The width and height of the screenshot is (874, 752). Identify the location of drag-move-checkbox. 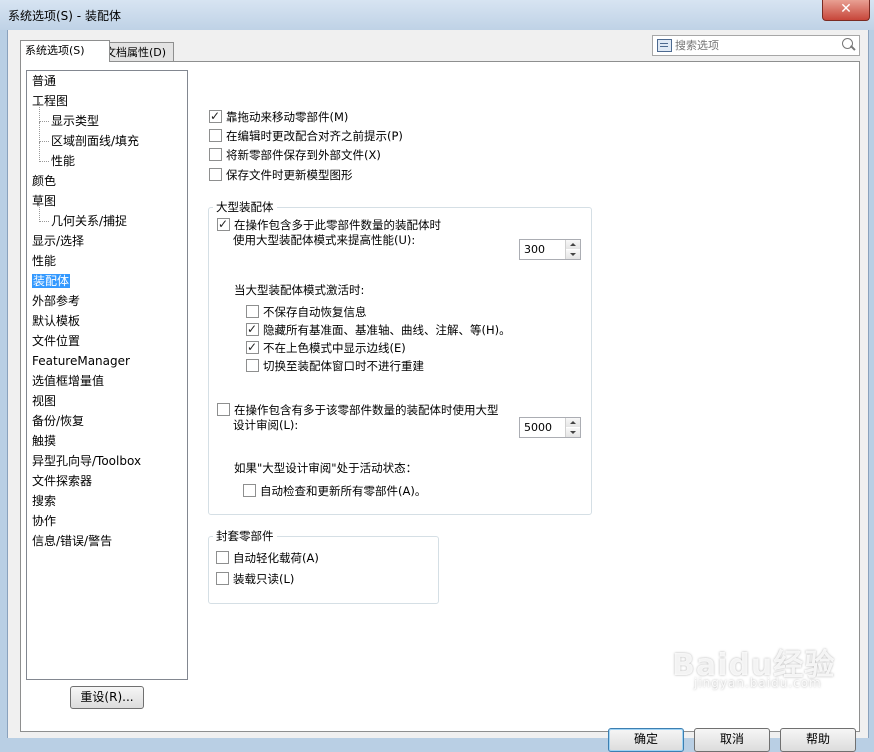
(215, 116).